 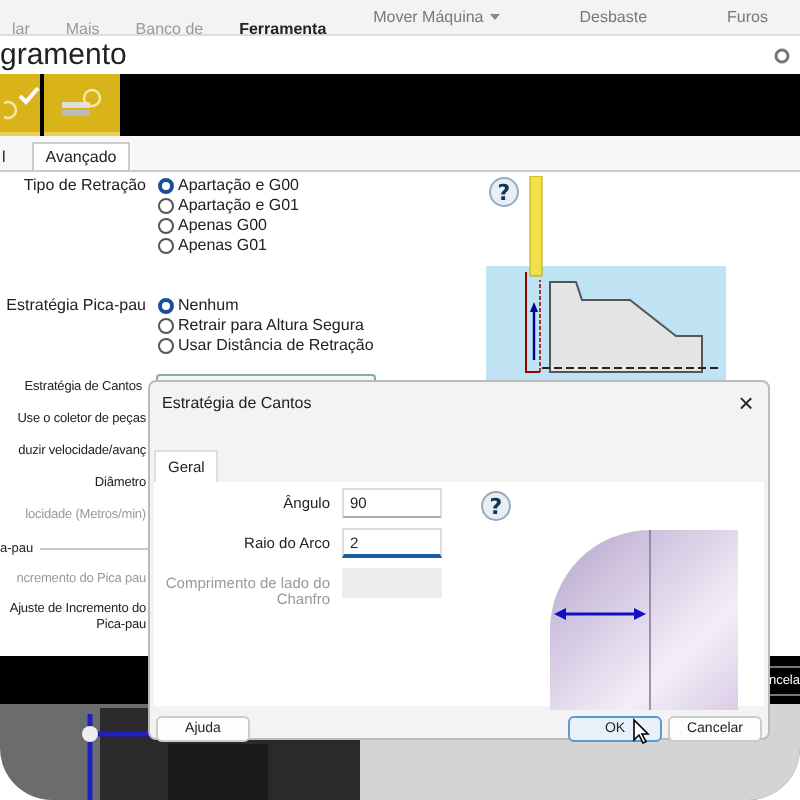 I want to click on ribbon-button: Furos, so click(x=747, y=17).